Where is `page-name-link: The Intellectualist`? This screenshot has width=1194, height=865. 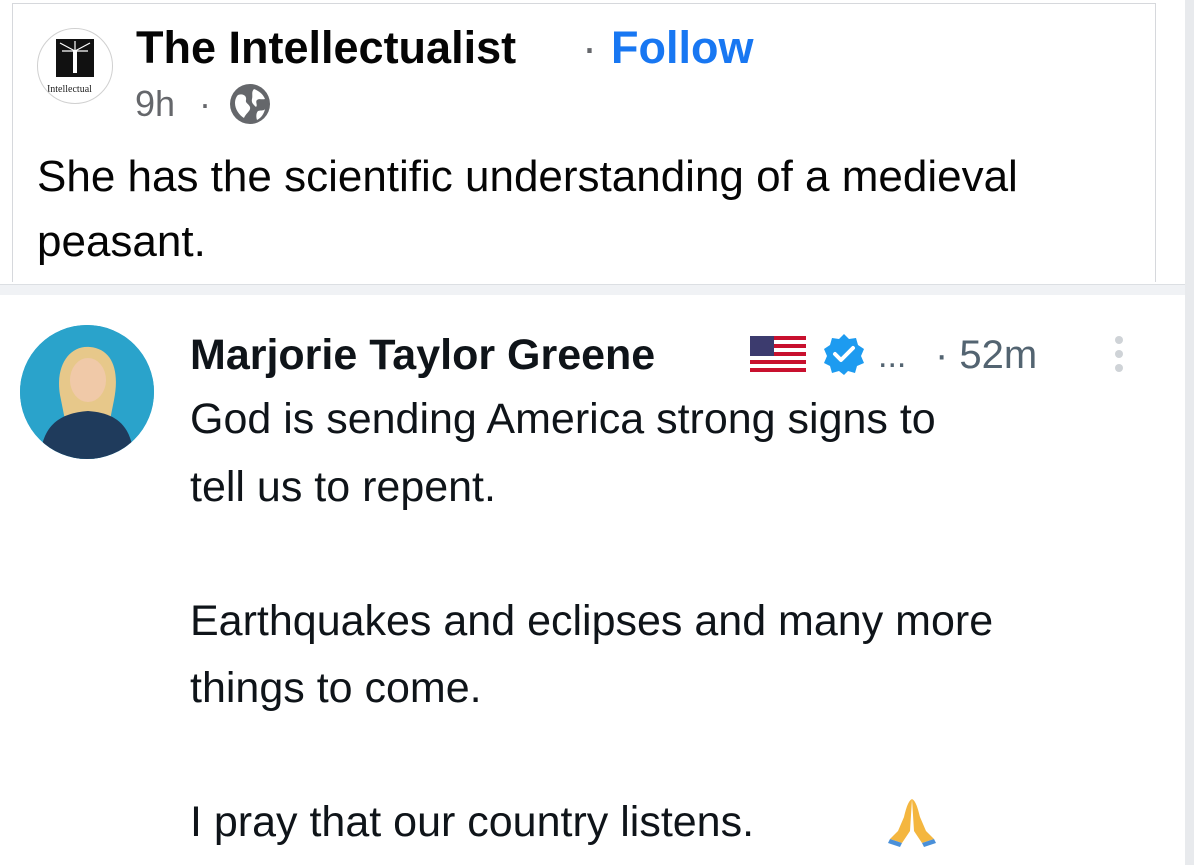
page-name-link: The Intellectualist is located at coordinates (326, 48).